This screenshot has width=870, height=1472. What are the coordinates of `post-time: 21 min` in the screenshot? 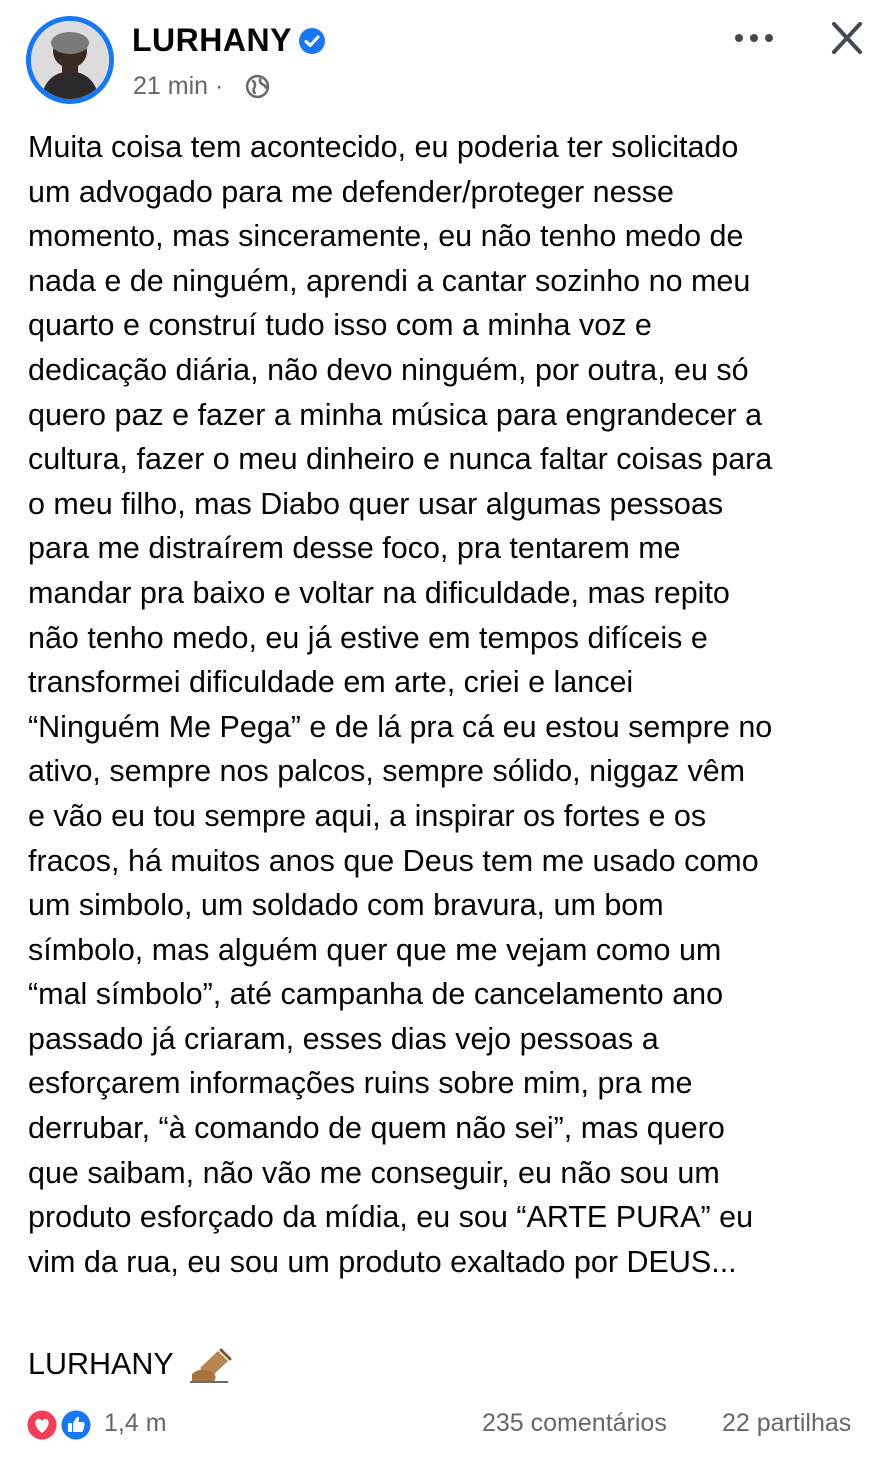 It's located at (170, 86).